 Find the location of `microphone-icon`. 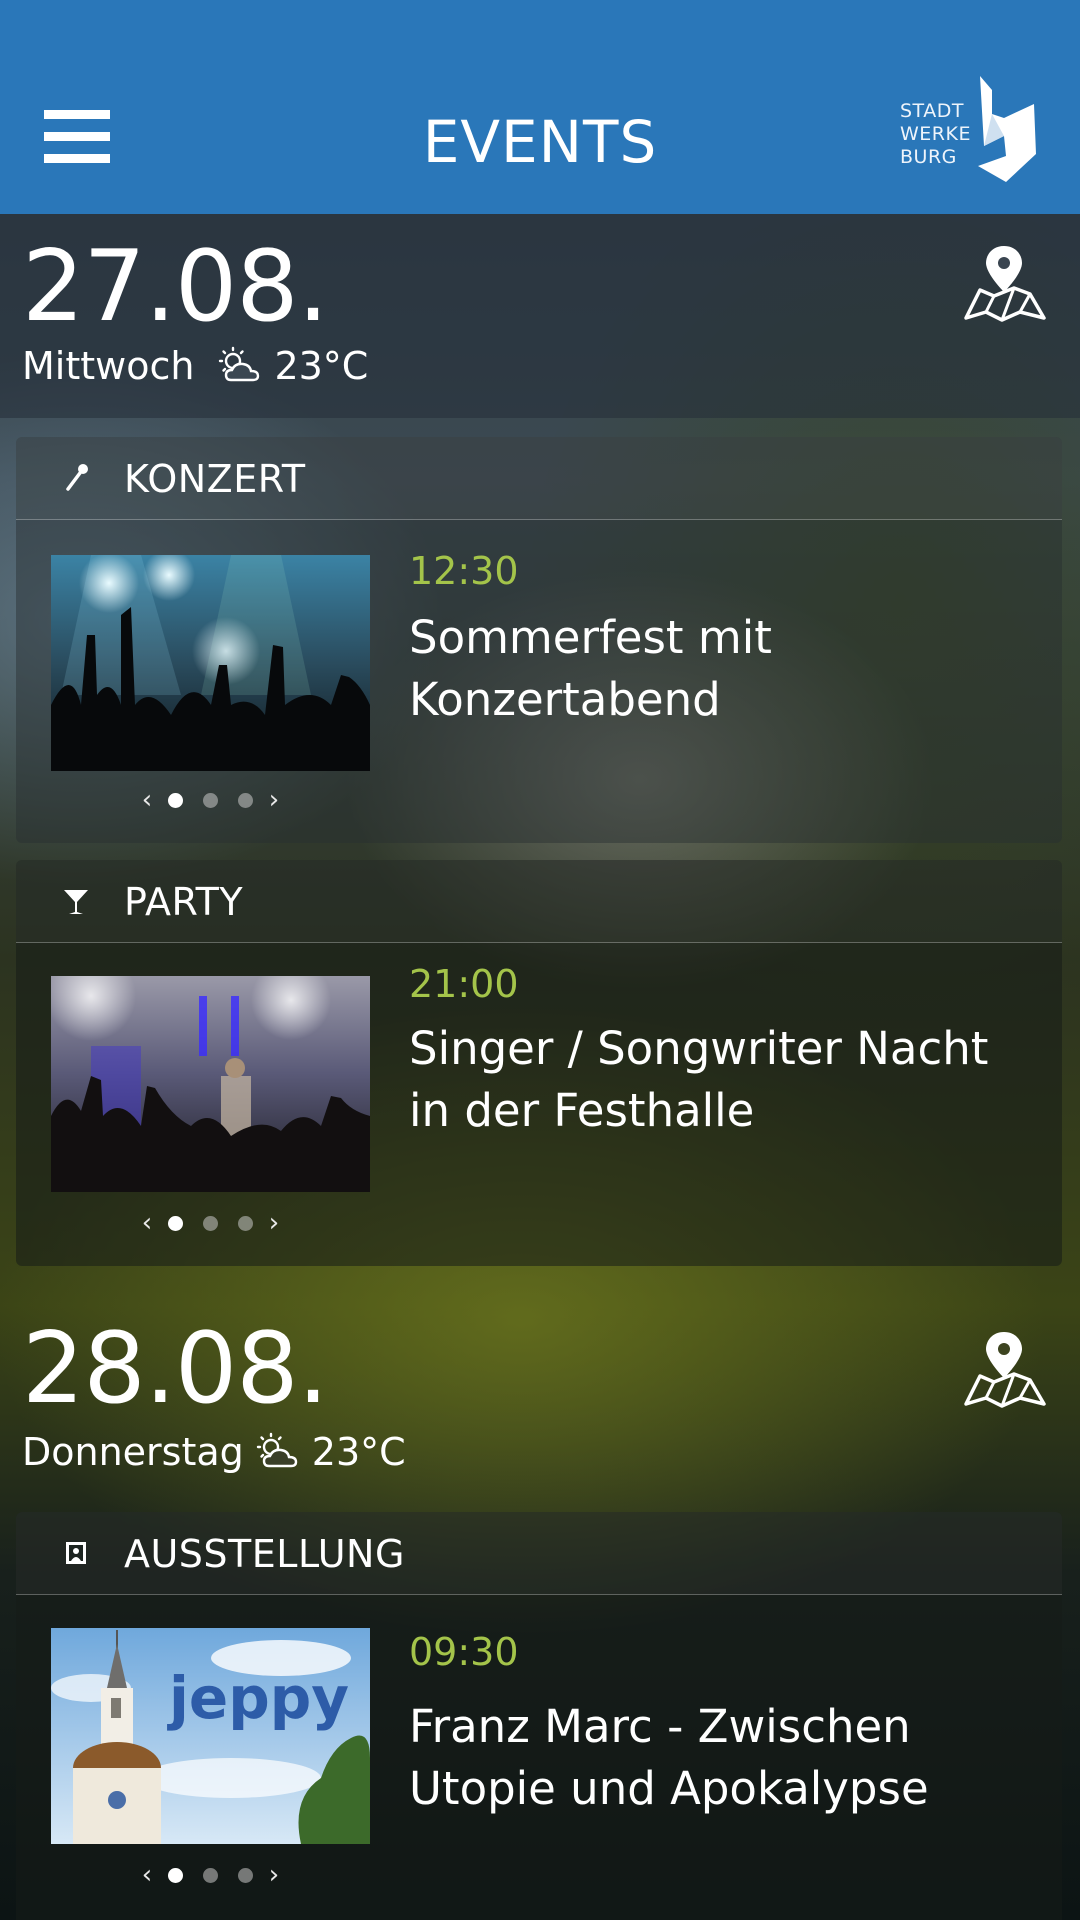

microphone-icon is located at coordinates (77, 477).